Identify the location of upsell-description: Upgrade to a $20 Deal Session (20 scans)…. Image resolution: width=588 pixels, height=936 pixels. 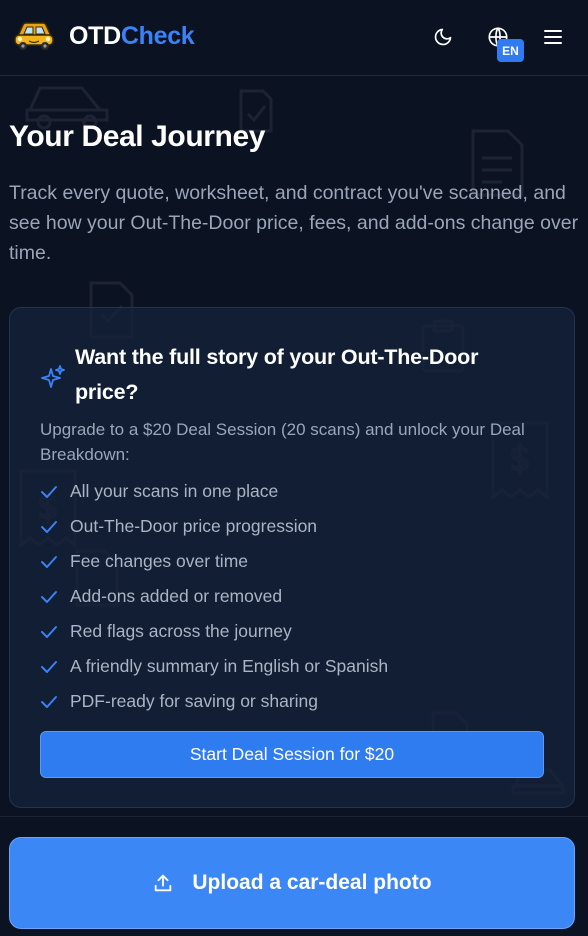
(282, 442).